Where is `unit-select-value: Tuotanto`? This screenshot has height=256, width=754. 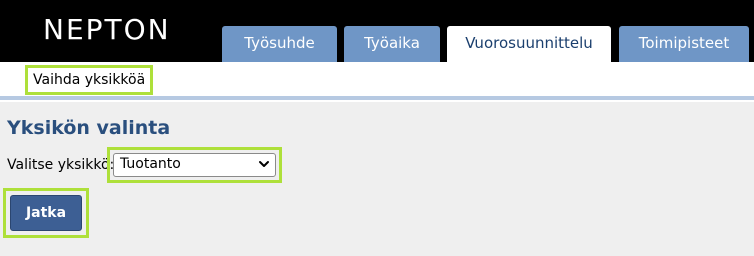 unit-select-value: Tuotanto is located at coordinates (150, 164).